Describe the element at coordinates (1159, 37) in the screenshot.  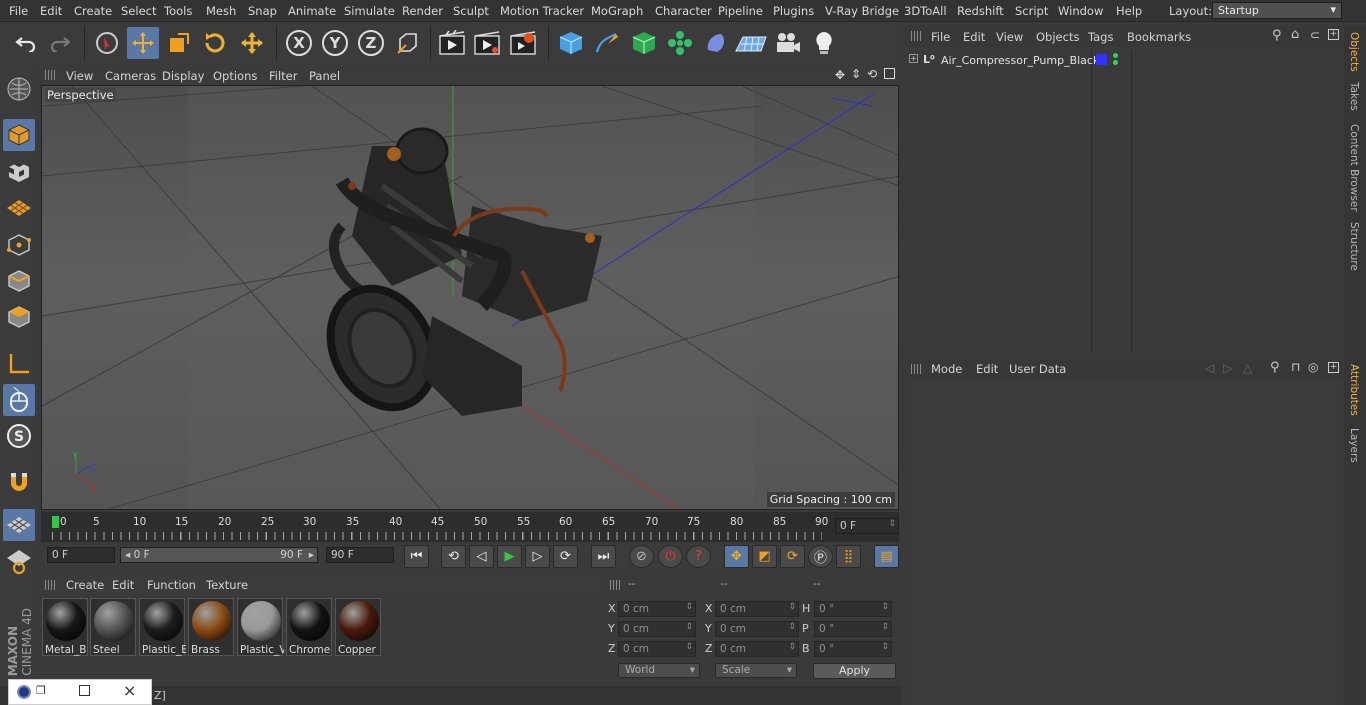
I see `object-menu-bookmarks: Bookmarks` at that location.